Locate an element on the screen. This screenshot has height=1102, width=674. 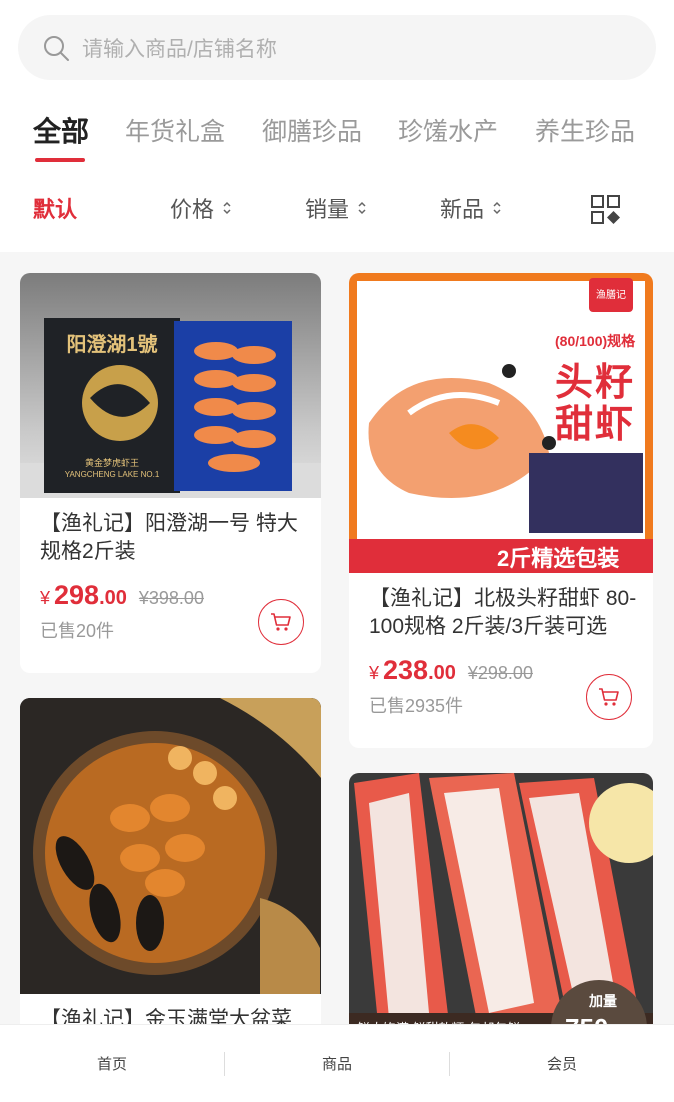
tab-all: 全部 is located at coordinates (61, 130).